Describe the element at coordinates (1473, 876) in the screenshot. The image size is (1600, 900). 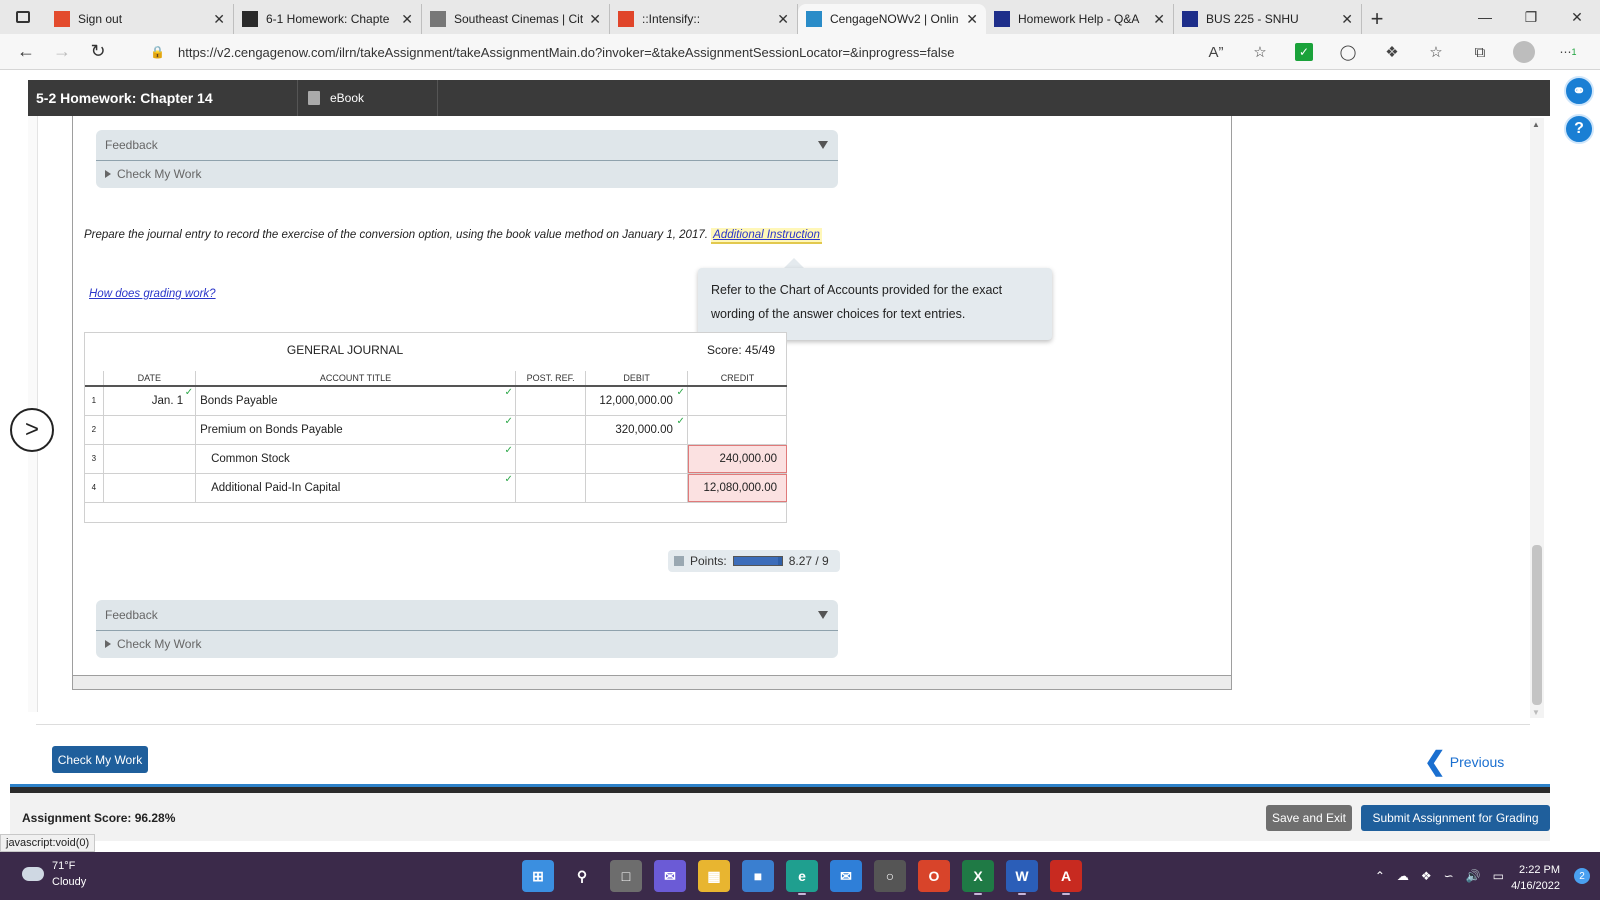
I see `volume-icon: 🔊` at that location.